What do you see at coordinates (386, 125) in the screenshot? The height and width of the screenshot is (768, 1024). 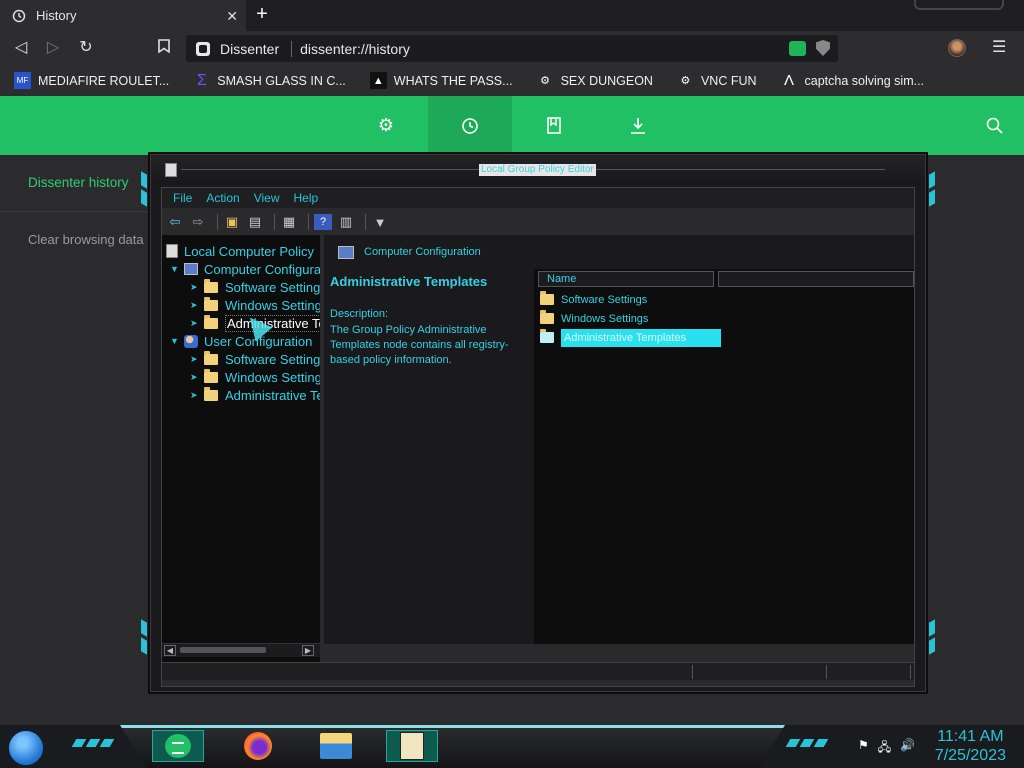 I see `settings-icon: ⚙` at bounding box center [386, 125].